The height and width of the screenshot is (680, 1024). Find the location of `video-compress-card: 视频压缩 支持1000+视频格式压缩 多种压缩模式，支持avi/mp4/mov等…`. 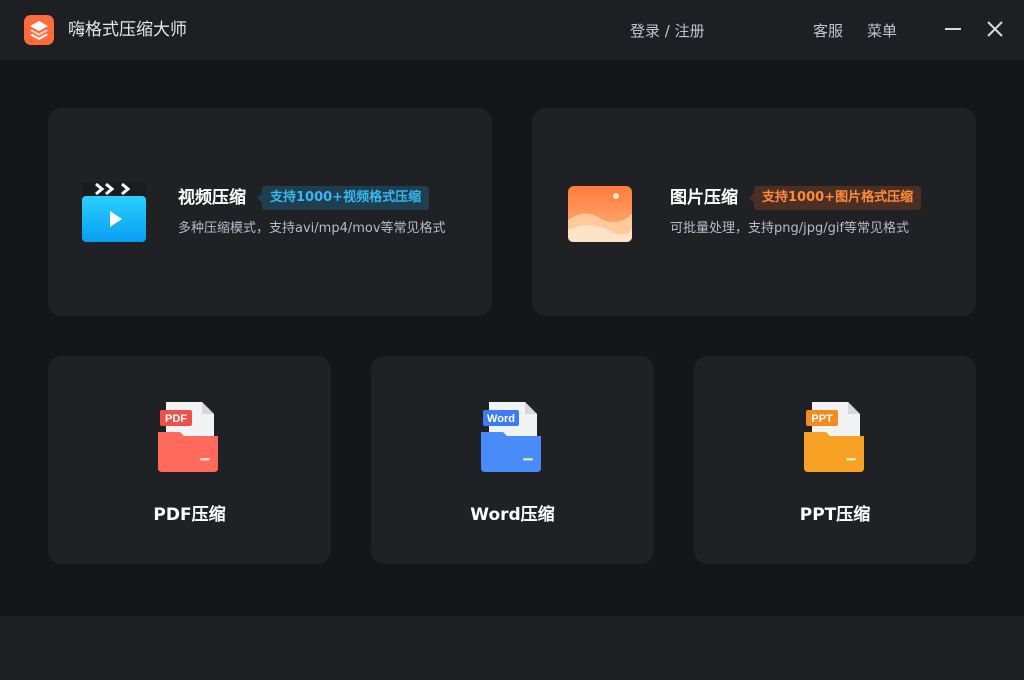

video-compress-card: 视频压缩 支持1000+视频格式压缩 多种压缩模式，支持avi/mp4/mov等… is located at coordinates (270, 212).